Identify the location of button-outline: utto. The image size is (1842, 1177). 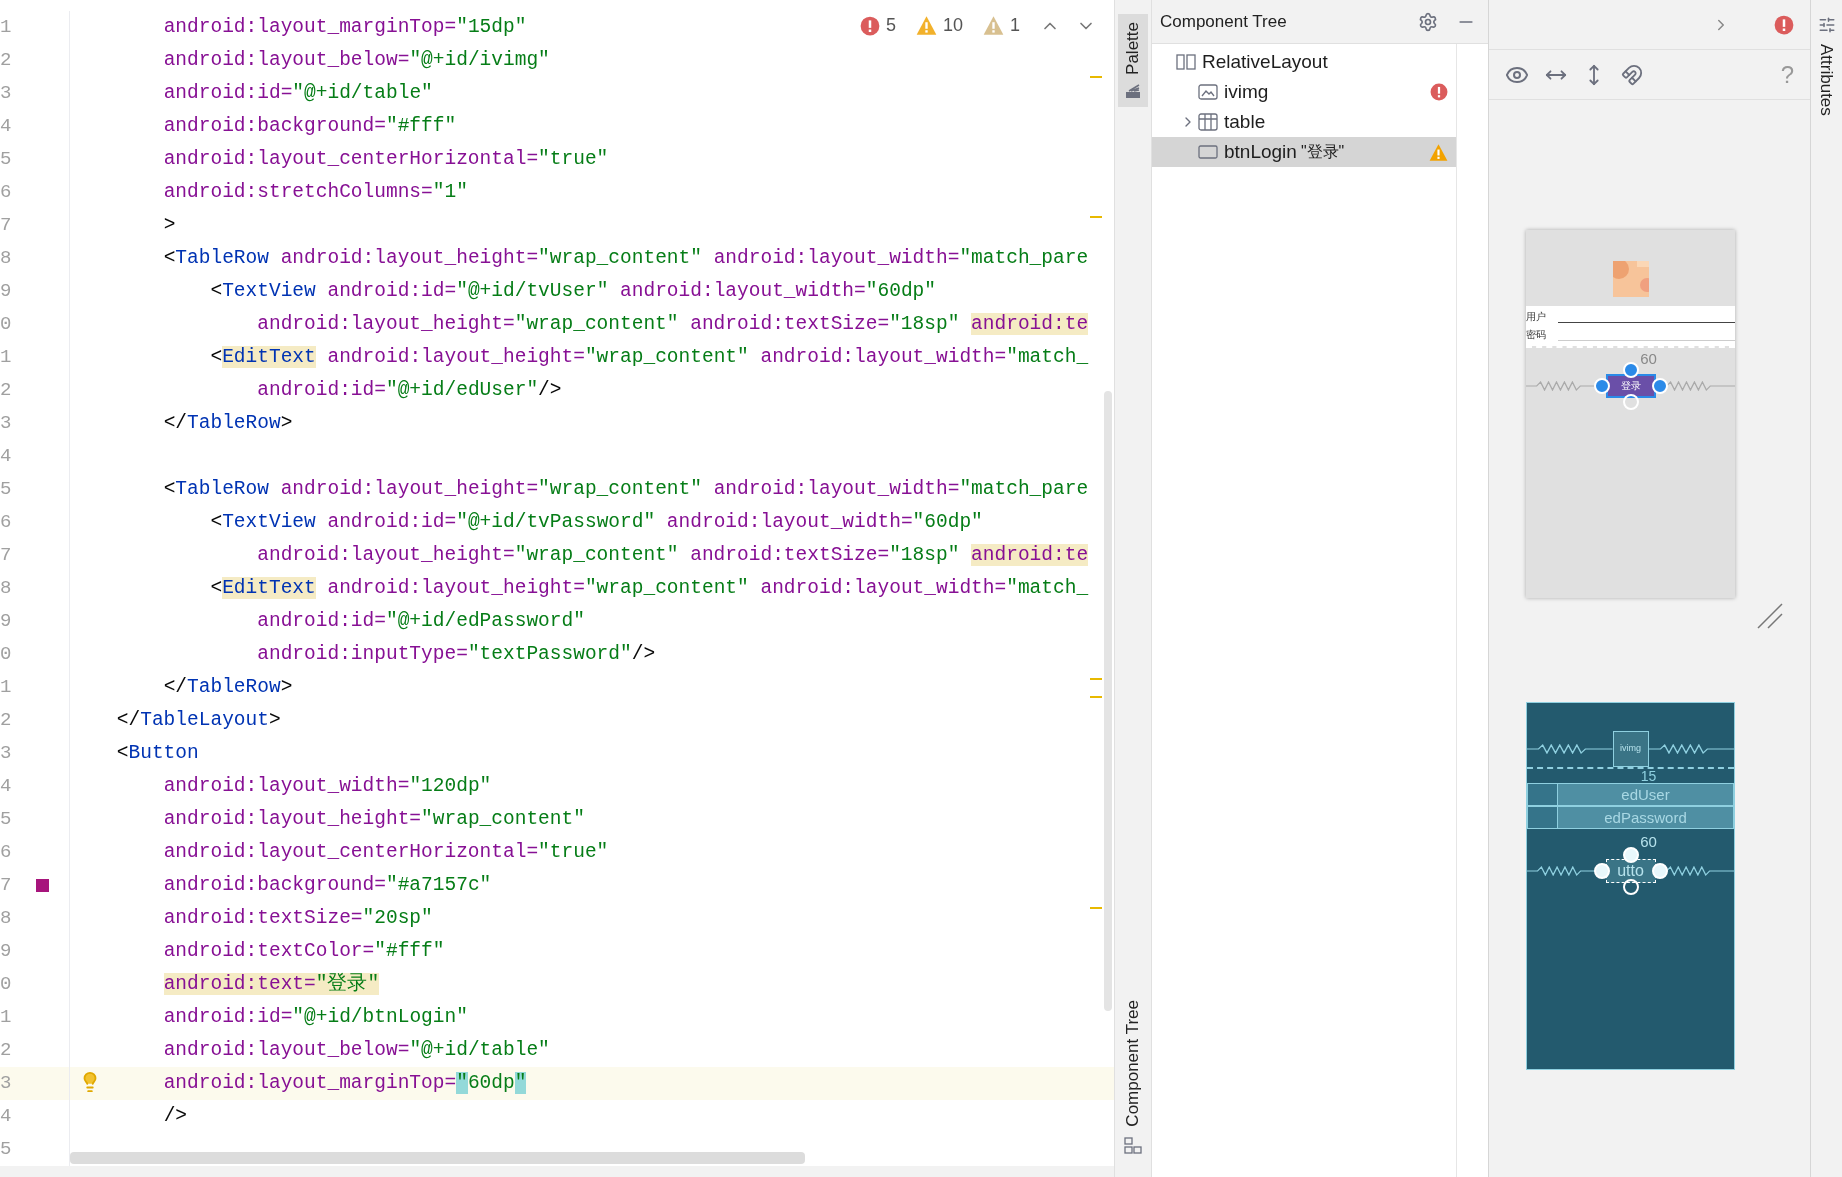
(1630, 871).